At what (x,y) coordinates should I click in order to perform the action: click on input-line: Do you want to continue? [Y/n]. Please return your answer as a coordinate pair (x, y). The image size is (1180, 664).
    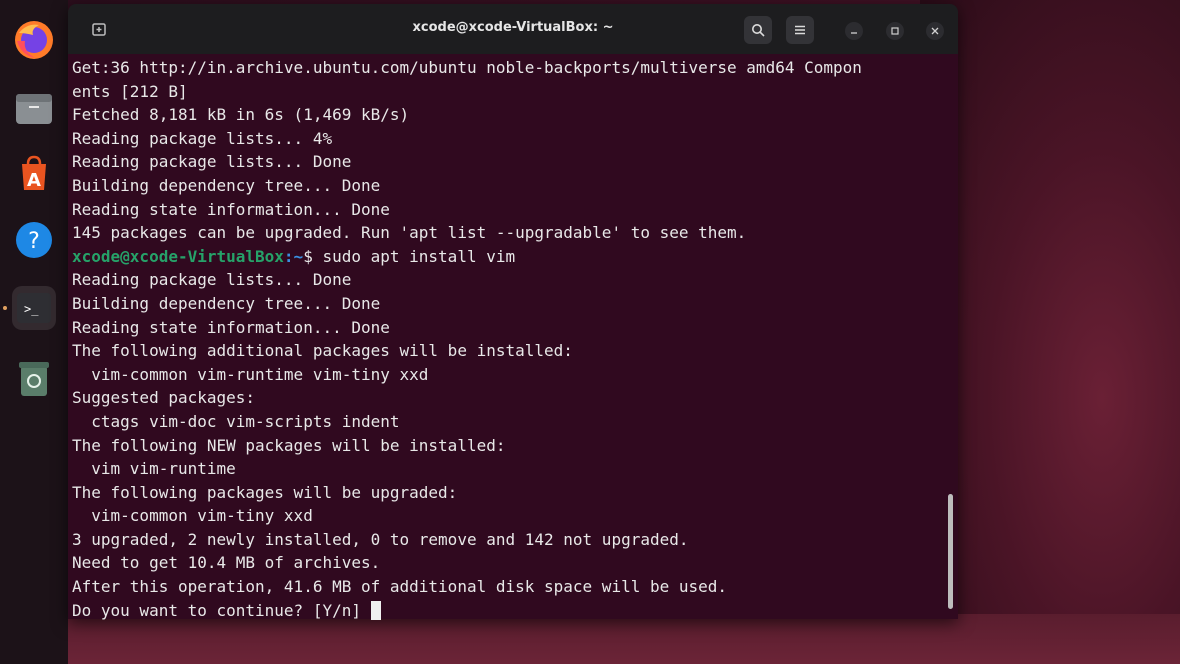
    Looking at the image, I should click on (515, 611).